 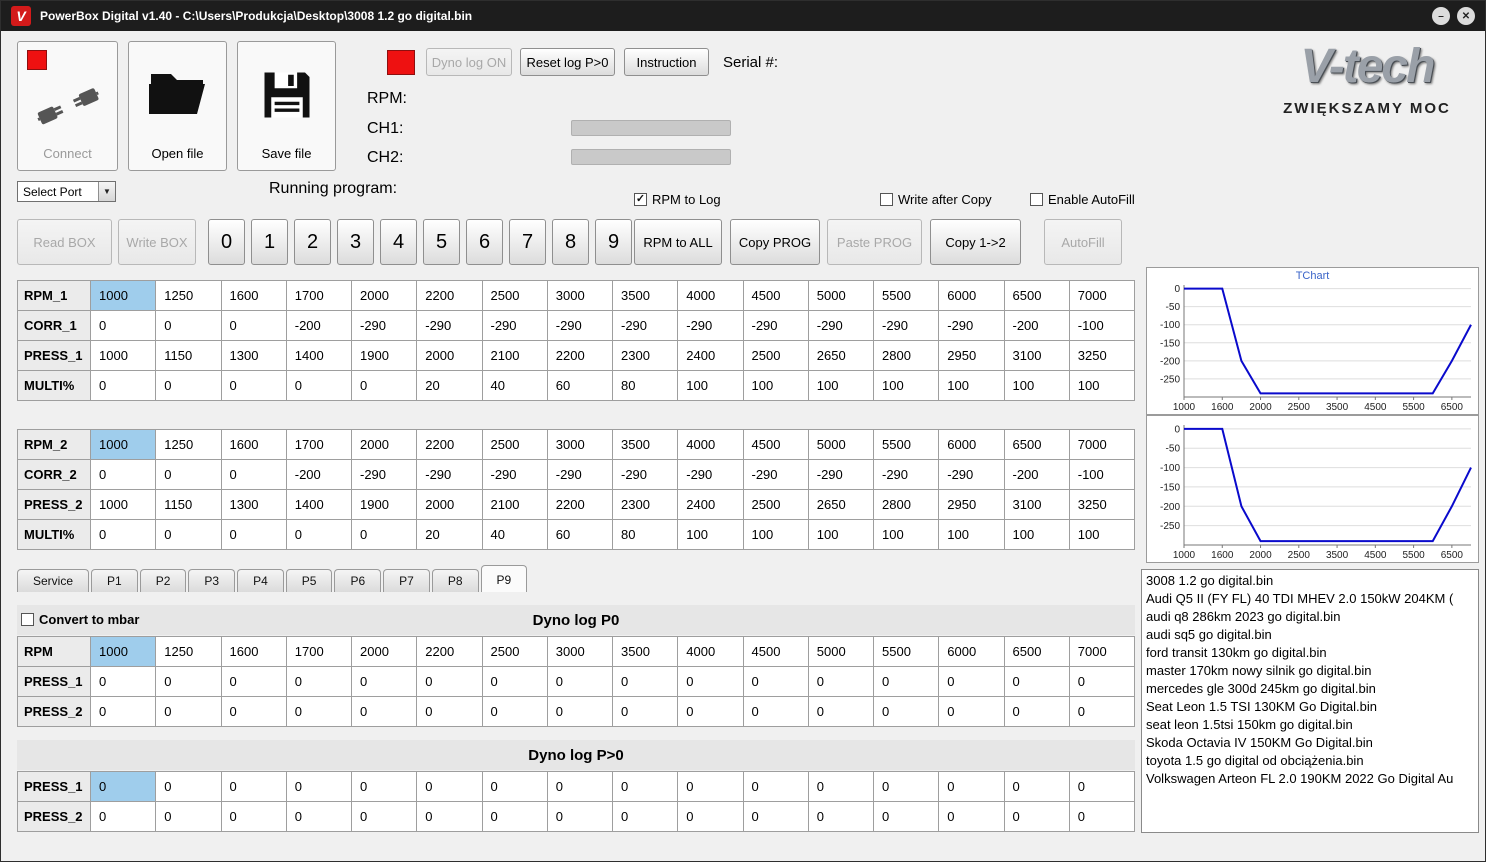 What do you see at coordinates (907, 356) in the screenshot?
I see `table-cell: 2800` at bounding box center [907, 356].